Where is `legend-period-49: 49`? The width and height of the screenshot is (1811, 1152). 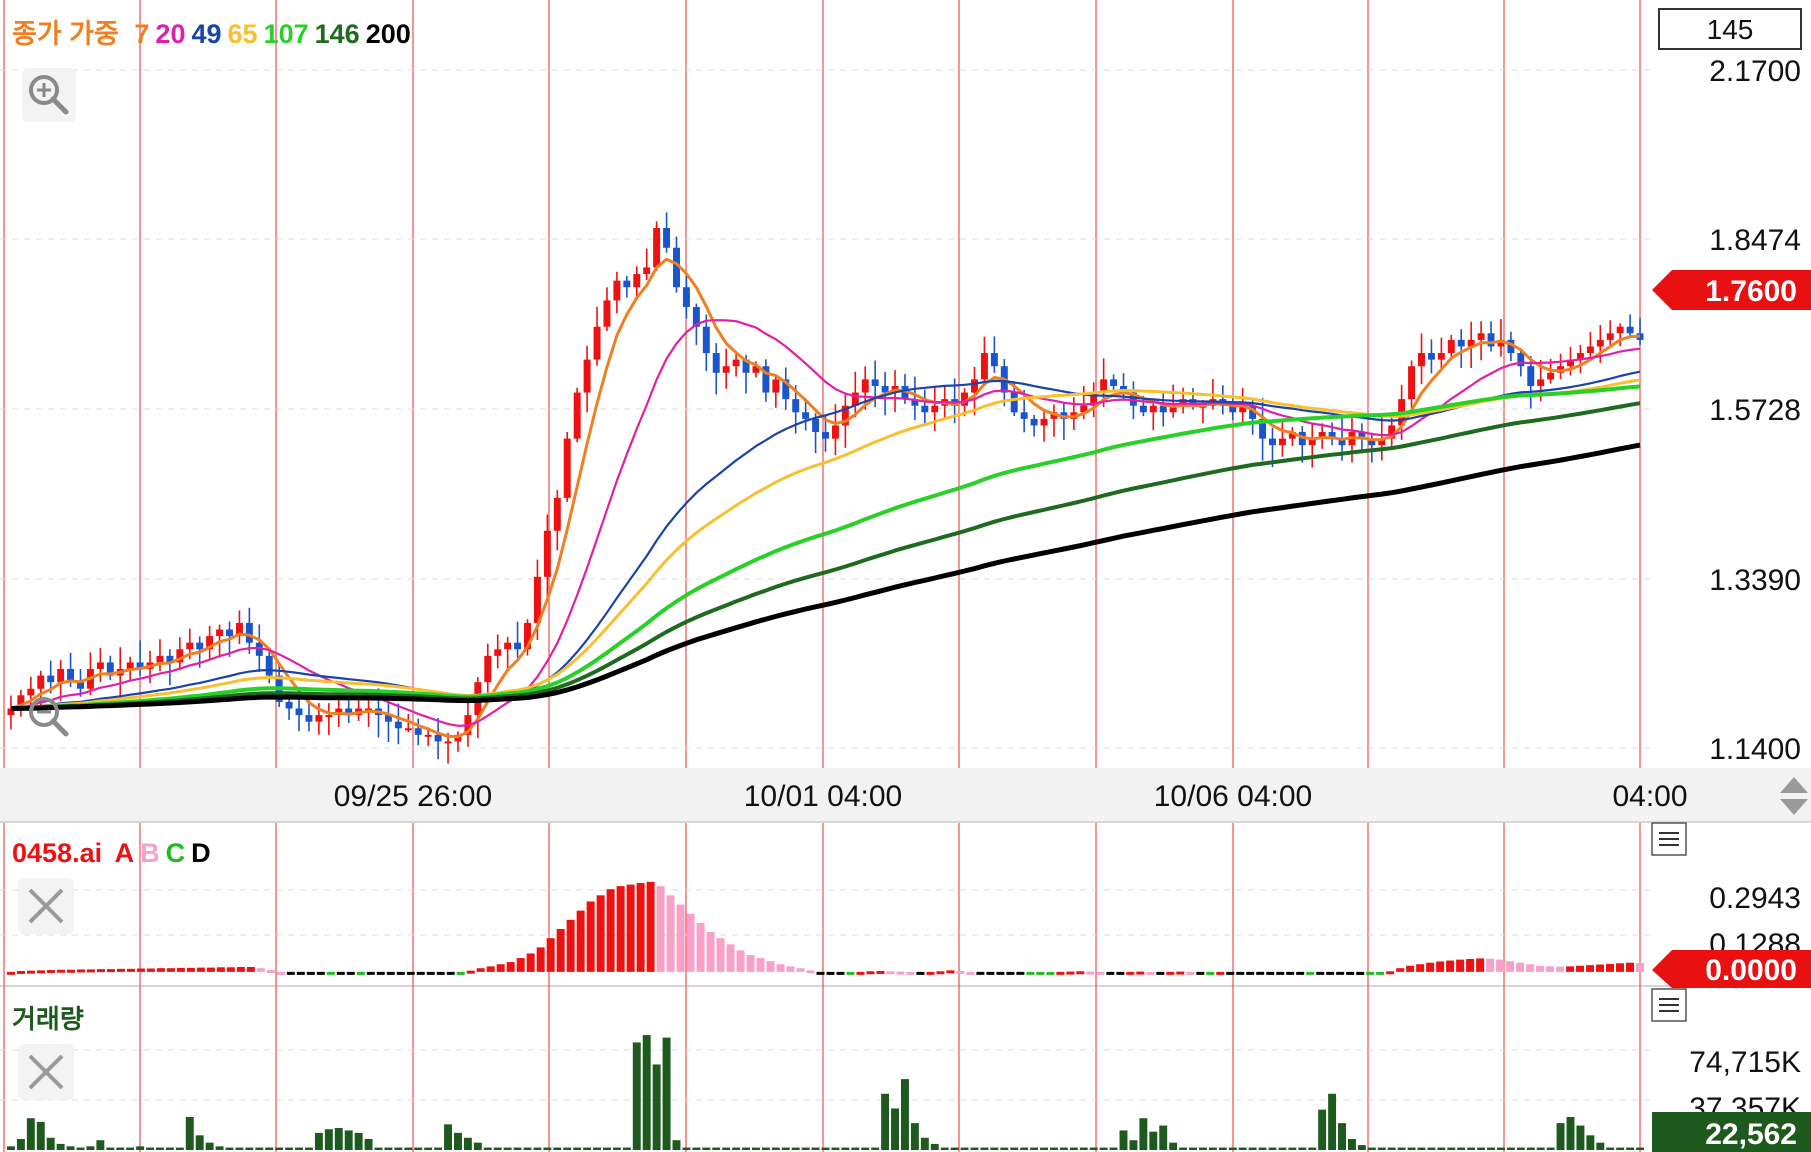 legend-period-49: 49 is located at coordinates (206, 34).